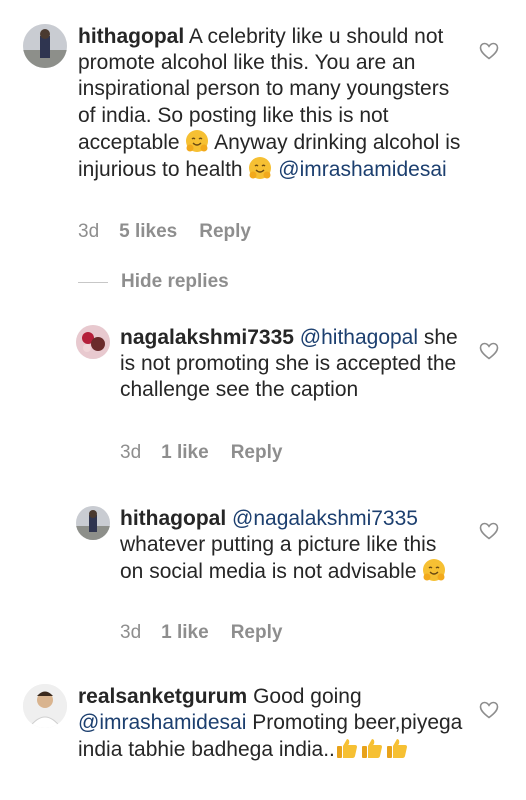 This screenshot has height=800, width=526. What do you see at coordinates (175, 282) in the screenshot?
I see `hide-replies-label: Hide replies` at bounding box center [175, 282].